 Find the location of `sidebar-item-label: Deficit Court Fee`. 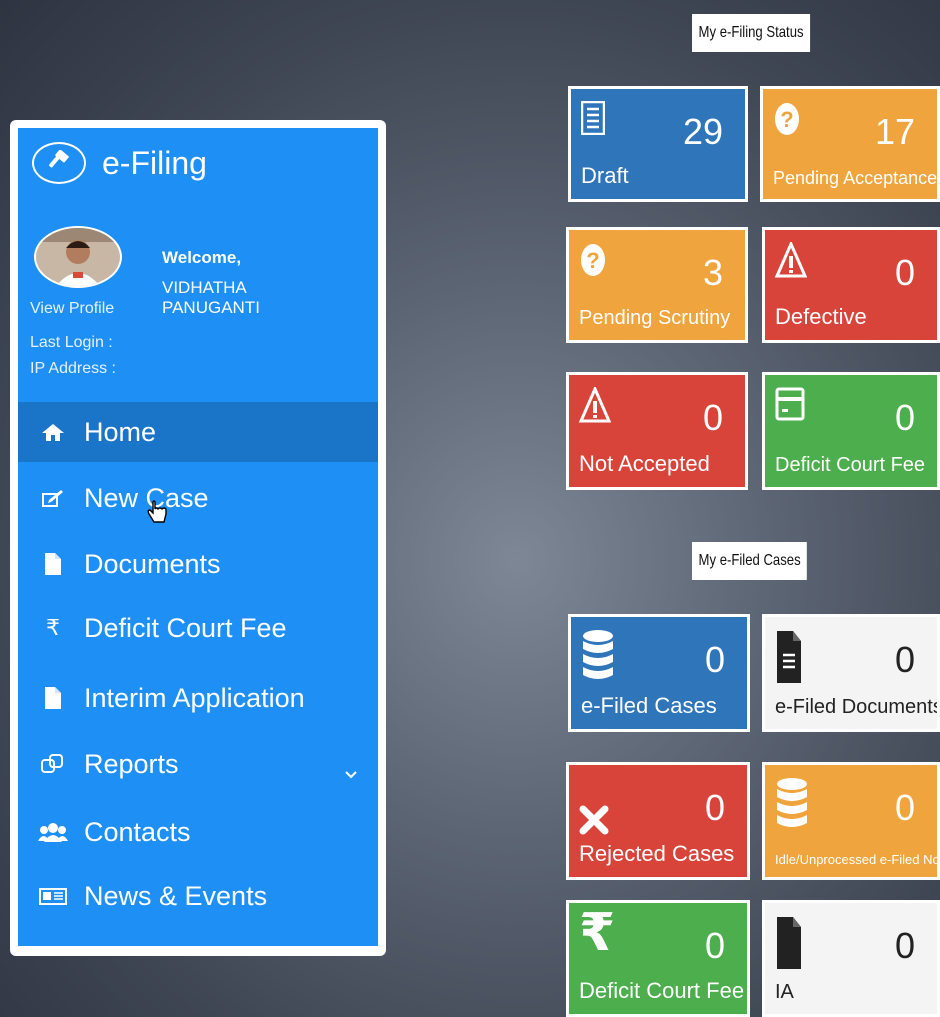

sidebar-item-label: Deficit Court Fee is located at coordinates (185, 627).